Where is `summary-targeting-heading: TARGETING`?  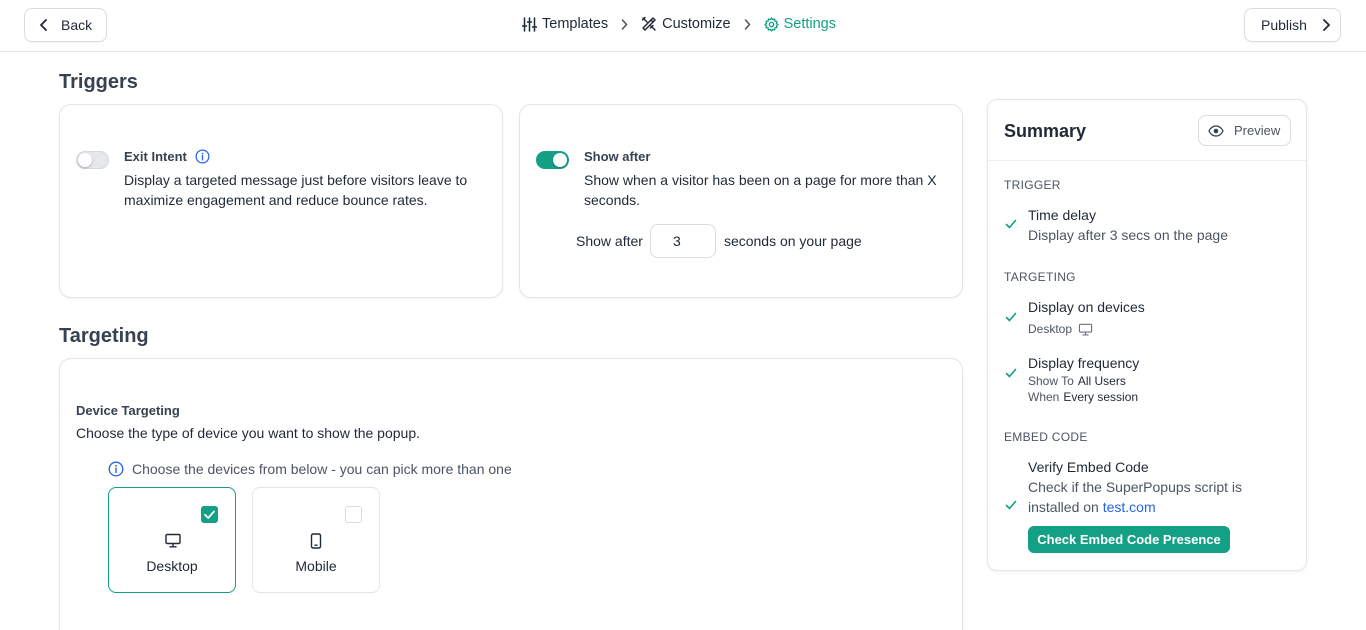
summary-targeting-heading: TARGETING is located at coordinates (1040, 277).